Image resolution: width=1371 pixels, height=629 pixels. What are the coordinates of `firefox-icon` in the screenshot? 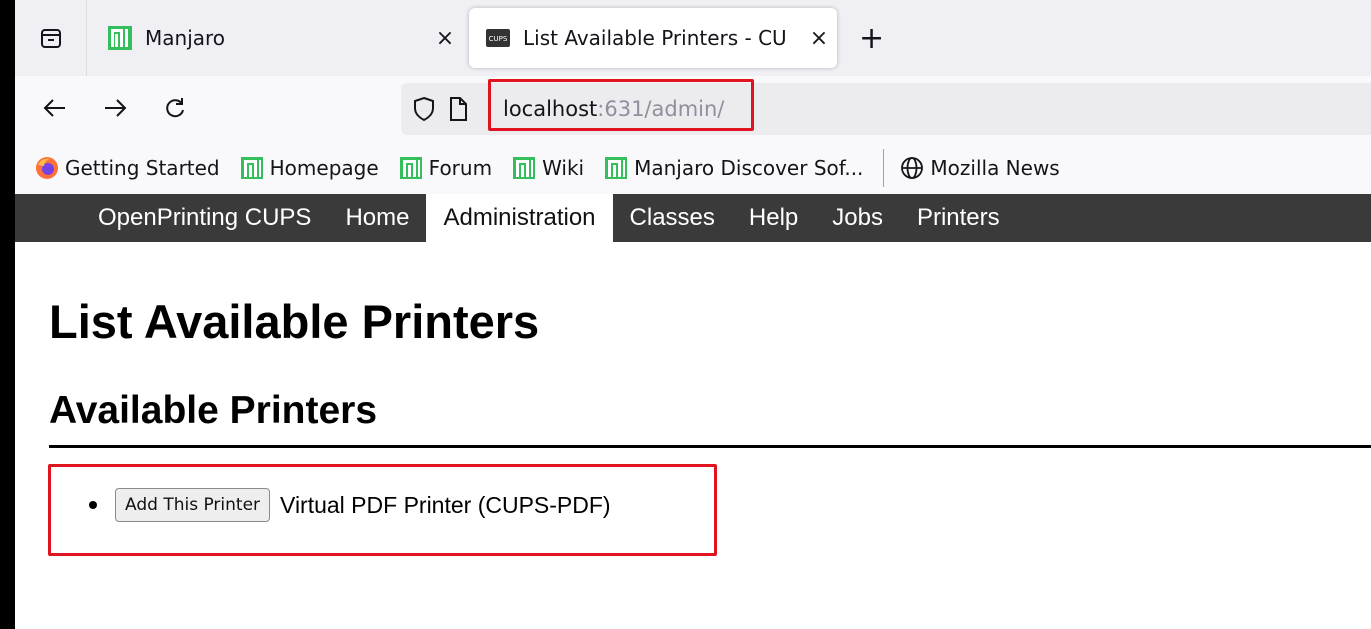 It's located at (47, 168).